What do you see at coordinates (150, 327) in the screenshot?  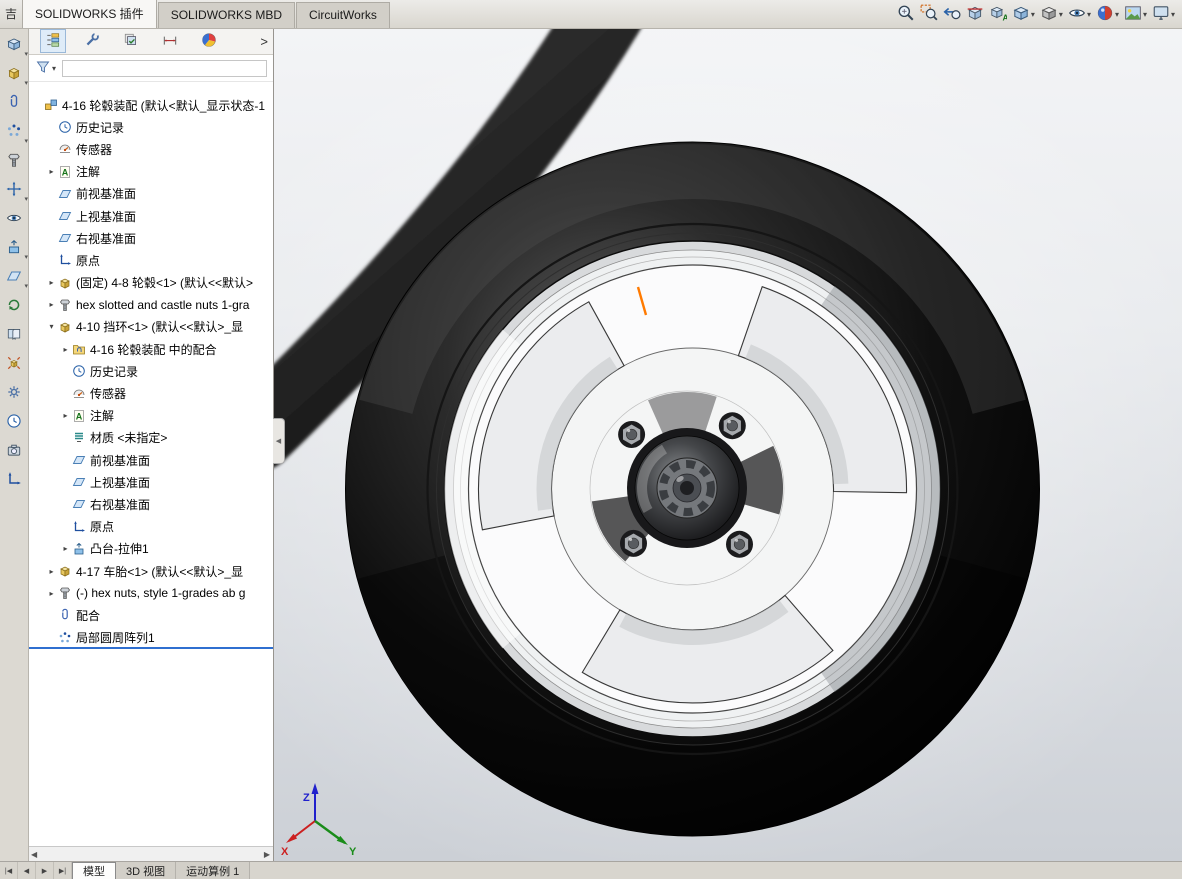 I see `tree-item-11: ▾ 4-10 挡环<1> (默认<<默认>_显` at bounding box center [150, 327].